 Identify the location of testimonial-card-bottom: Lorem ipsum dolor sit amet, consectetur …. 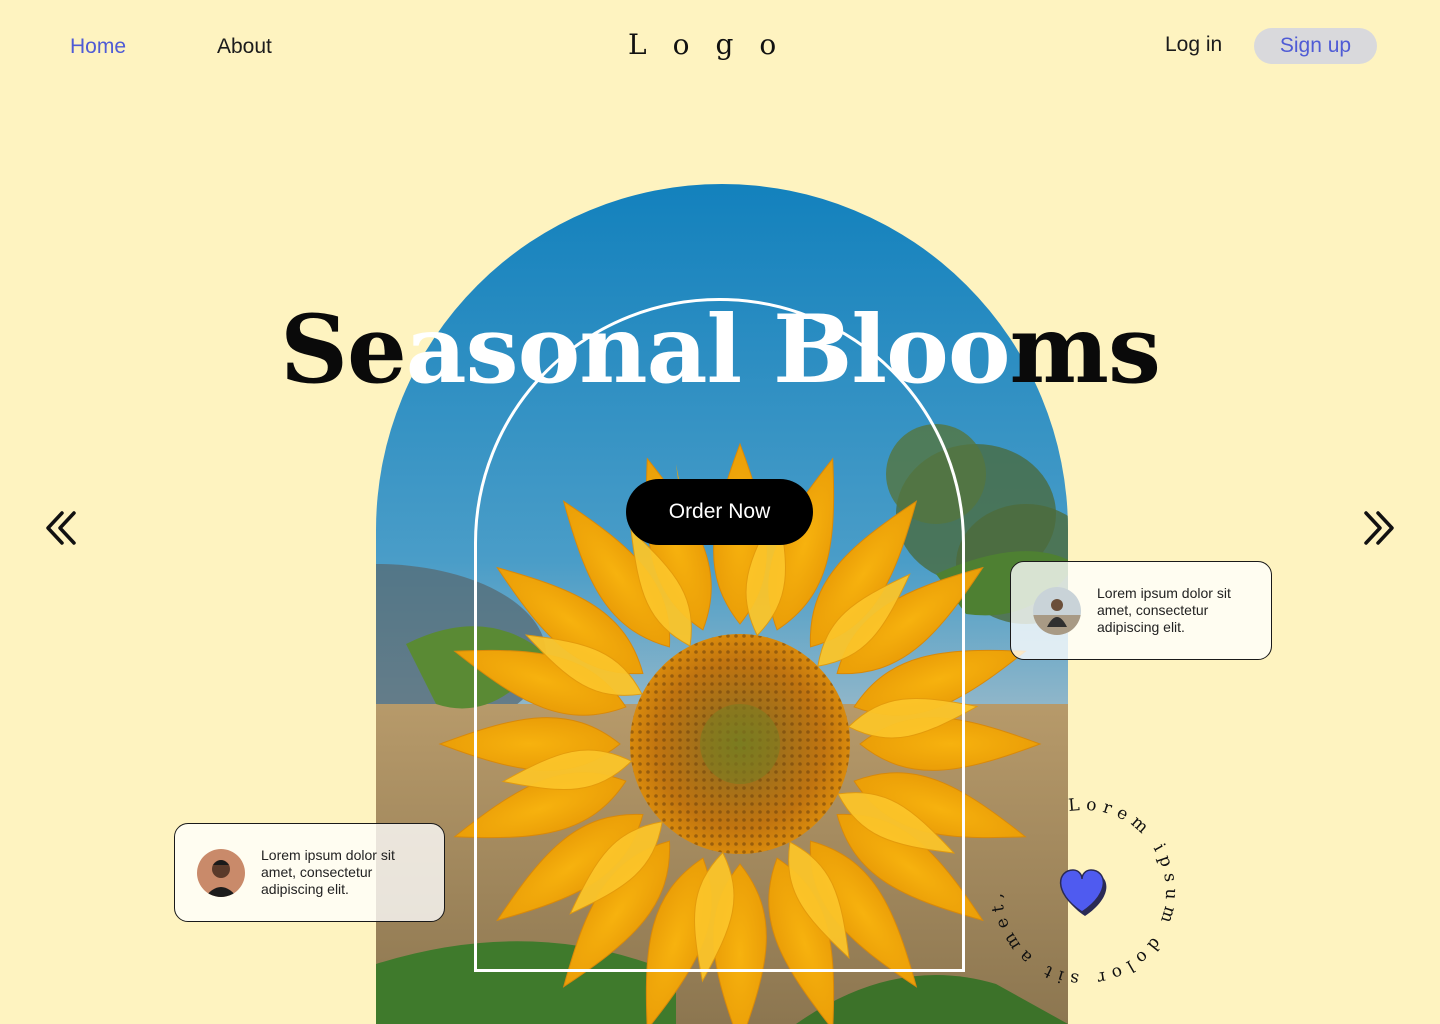
(309, 872).